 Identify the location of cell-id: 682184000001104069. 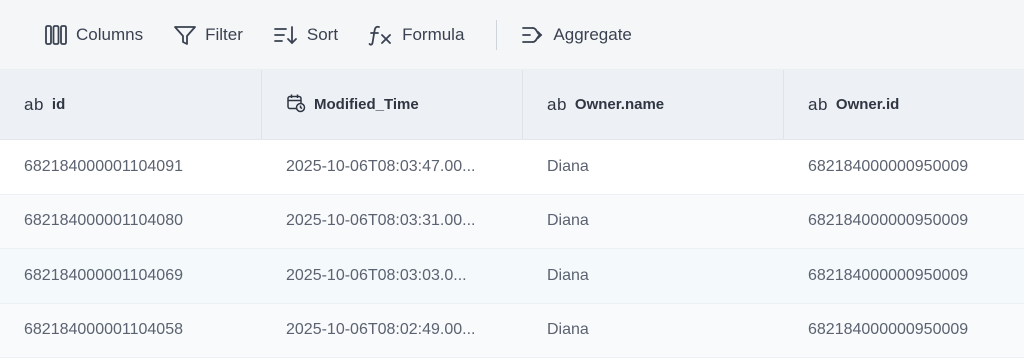
(131, 276).